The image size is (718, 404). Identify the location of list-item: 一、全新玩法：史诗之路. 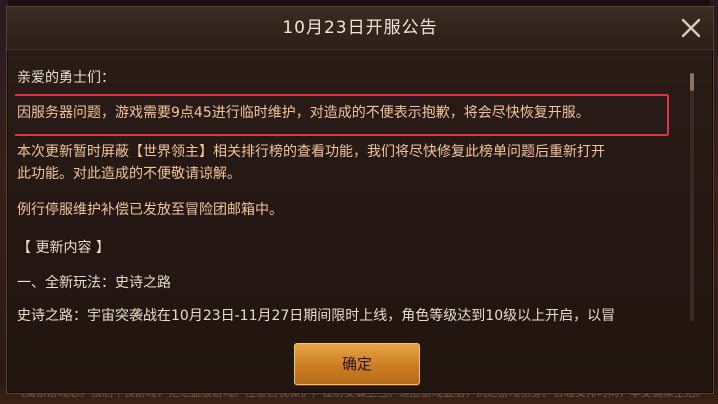
(94, 283).